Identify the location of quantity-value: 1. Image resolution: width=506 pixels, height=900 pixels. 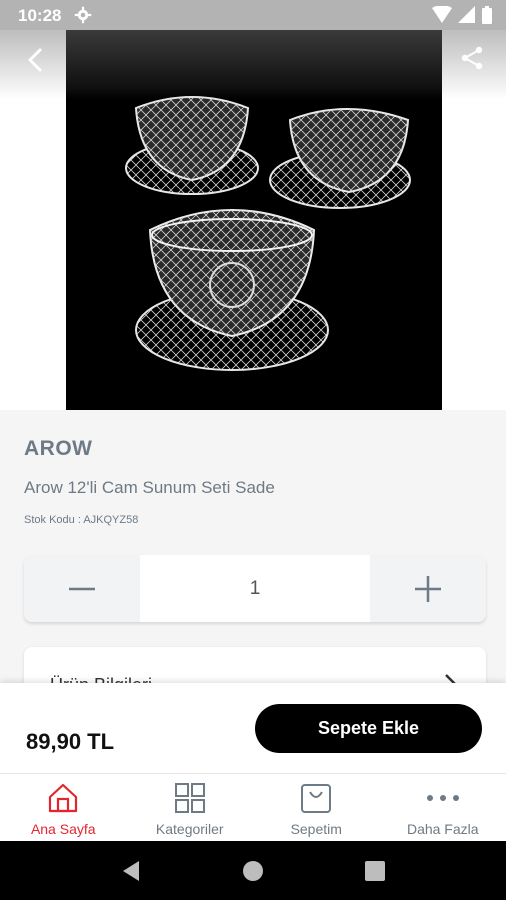
(255, 588).